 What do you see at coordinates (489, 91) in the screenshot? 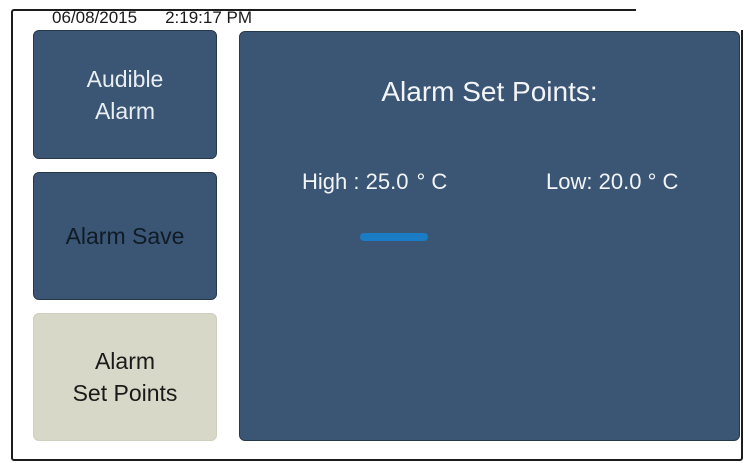
I see `panel-title: Alarm Set Points:` at bounding box center [489, 91].